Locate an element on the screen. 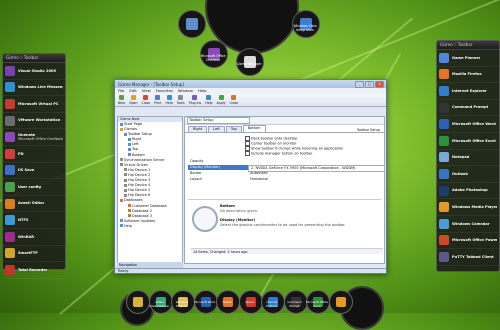 Image resolution: width=500 pixels, height=330 pixels. property-row: Layout Horizontal is located at coordinates (284, 179).